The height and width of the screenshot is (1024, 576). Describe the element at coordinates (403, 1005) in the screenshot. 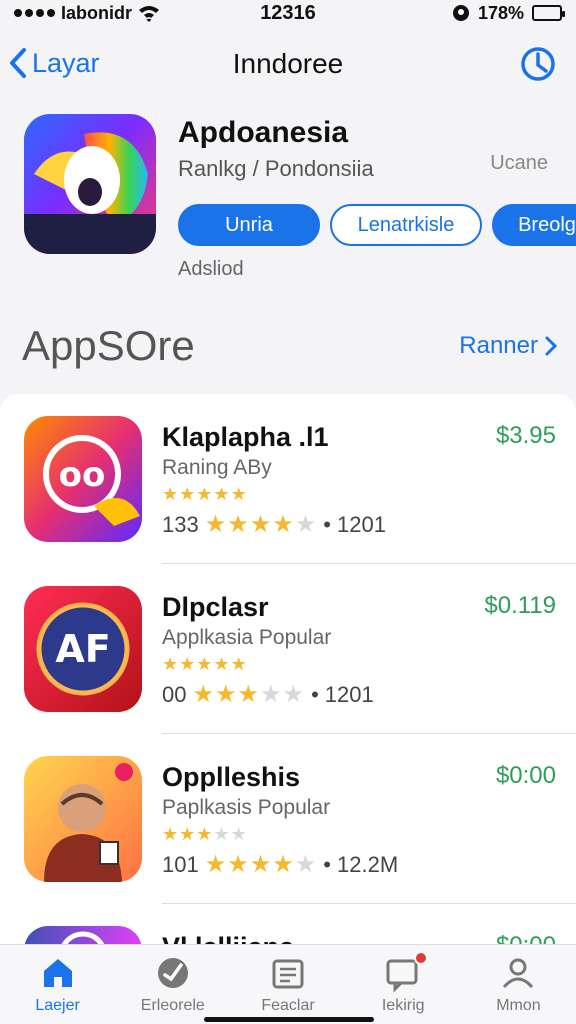

I see `tab-label: Iekirig` at that location.